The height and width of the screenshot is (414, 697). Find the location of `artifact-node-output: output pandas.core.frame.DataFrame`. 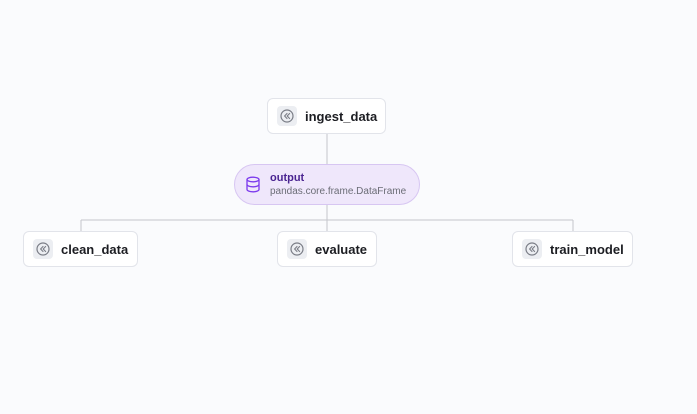

artifact-node-output: output pandas.core.frame.DataFrame is located at coordinates (327, 184).